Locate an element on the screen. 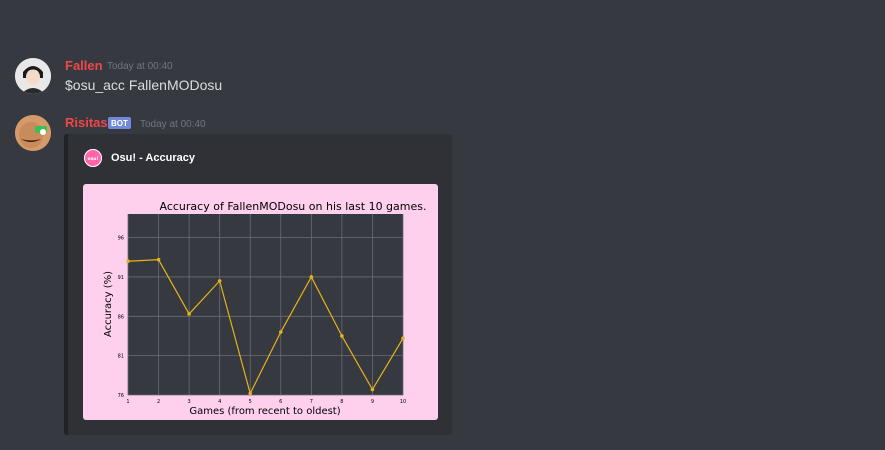 This screenshot has width=885, height=450. osu-logo-text: osu! is located at coordinates (92, 159).